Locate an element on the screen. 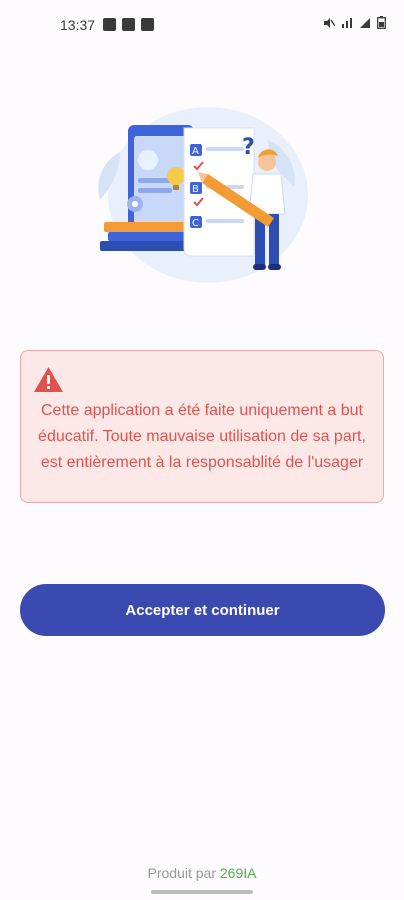  check-box-icon is located at coordinates (128, 24).